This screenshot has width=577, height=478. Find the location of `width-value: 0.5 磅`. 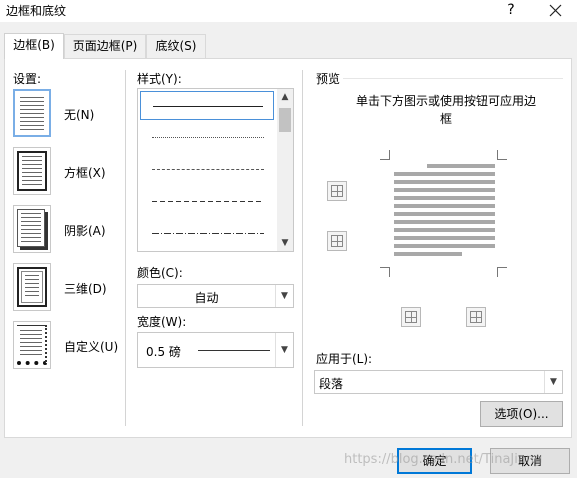

width-value: 0.5 磅 is located at coordinates (163, 352).